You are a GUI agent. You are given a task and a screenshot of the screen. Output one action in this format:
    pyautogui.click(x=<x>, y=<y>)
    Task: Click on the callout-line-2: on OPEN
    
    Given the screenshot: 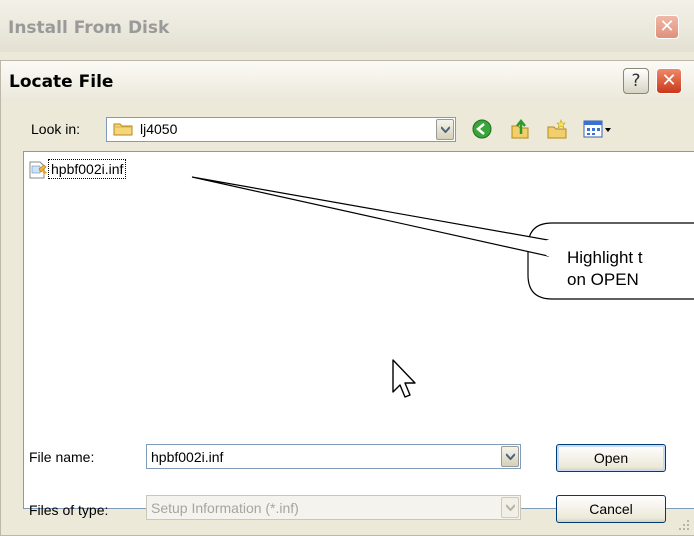 What is the action you would take?
    pyautogui.click(x=603, y=279)
    